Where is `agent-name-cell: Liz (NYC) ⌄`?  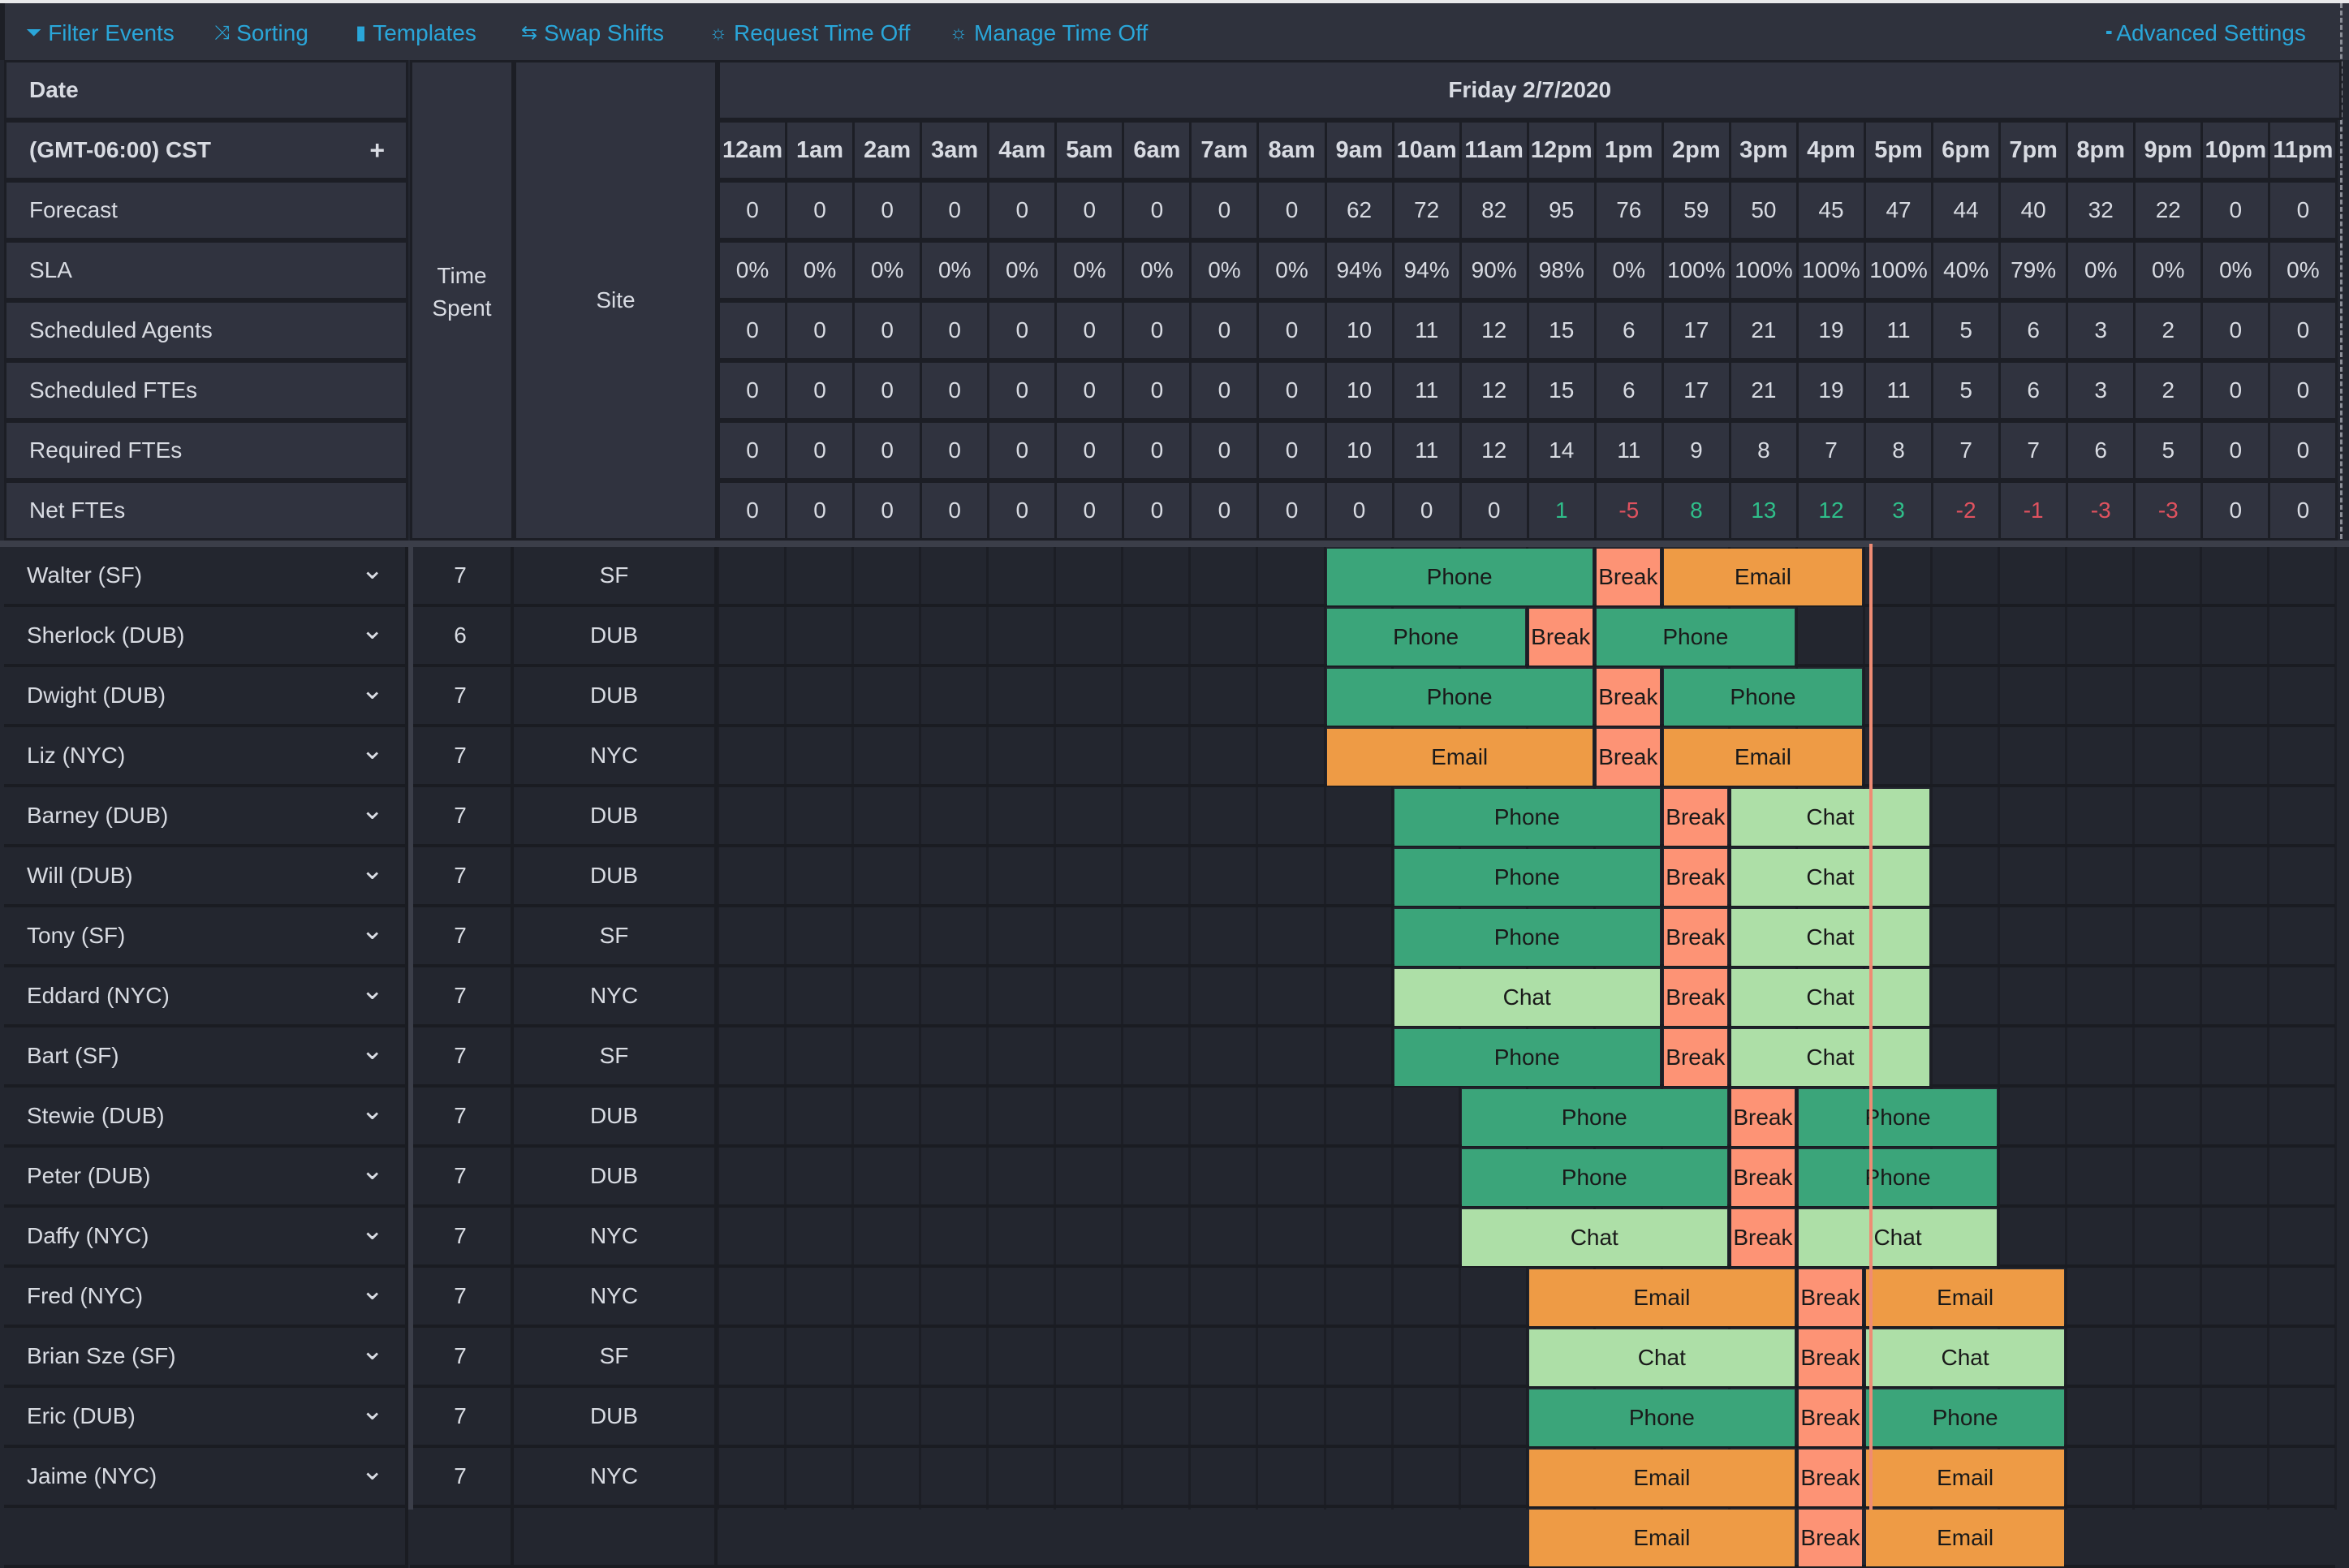
agent-name-cell: Liz (NYC) ⌄ is located at coordinates (206, 757).